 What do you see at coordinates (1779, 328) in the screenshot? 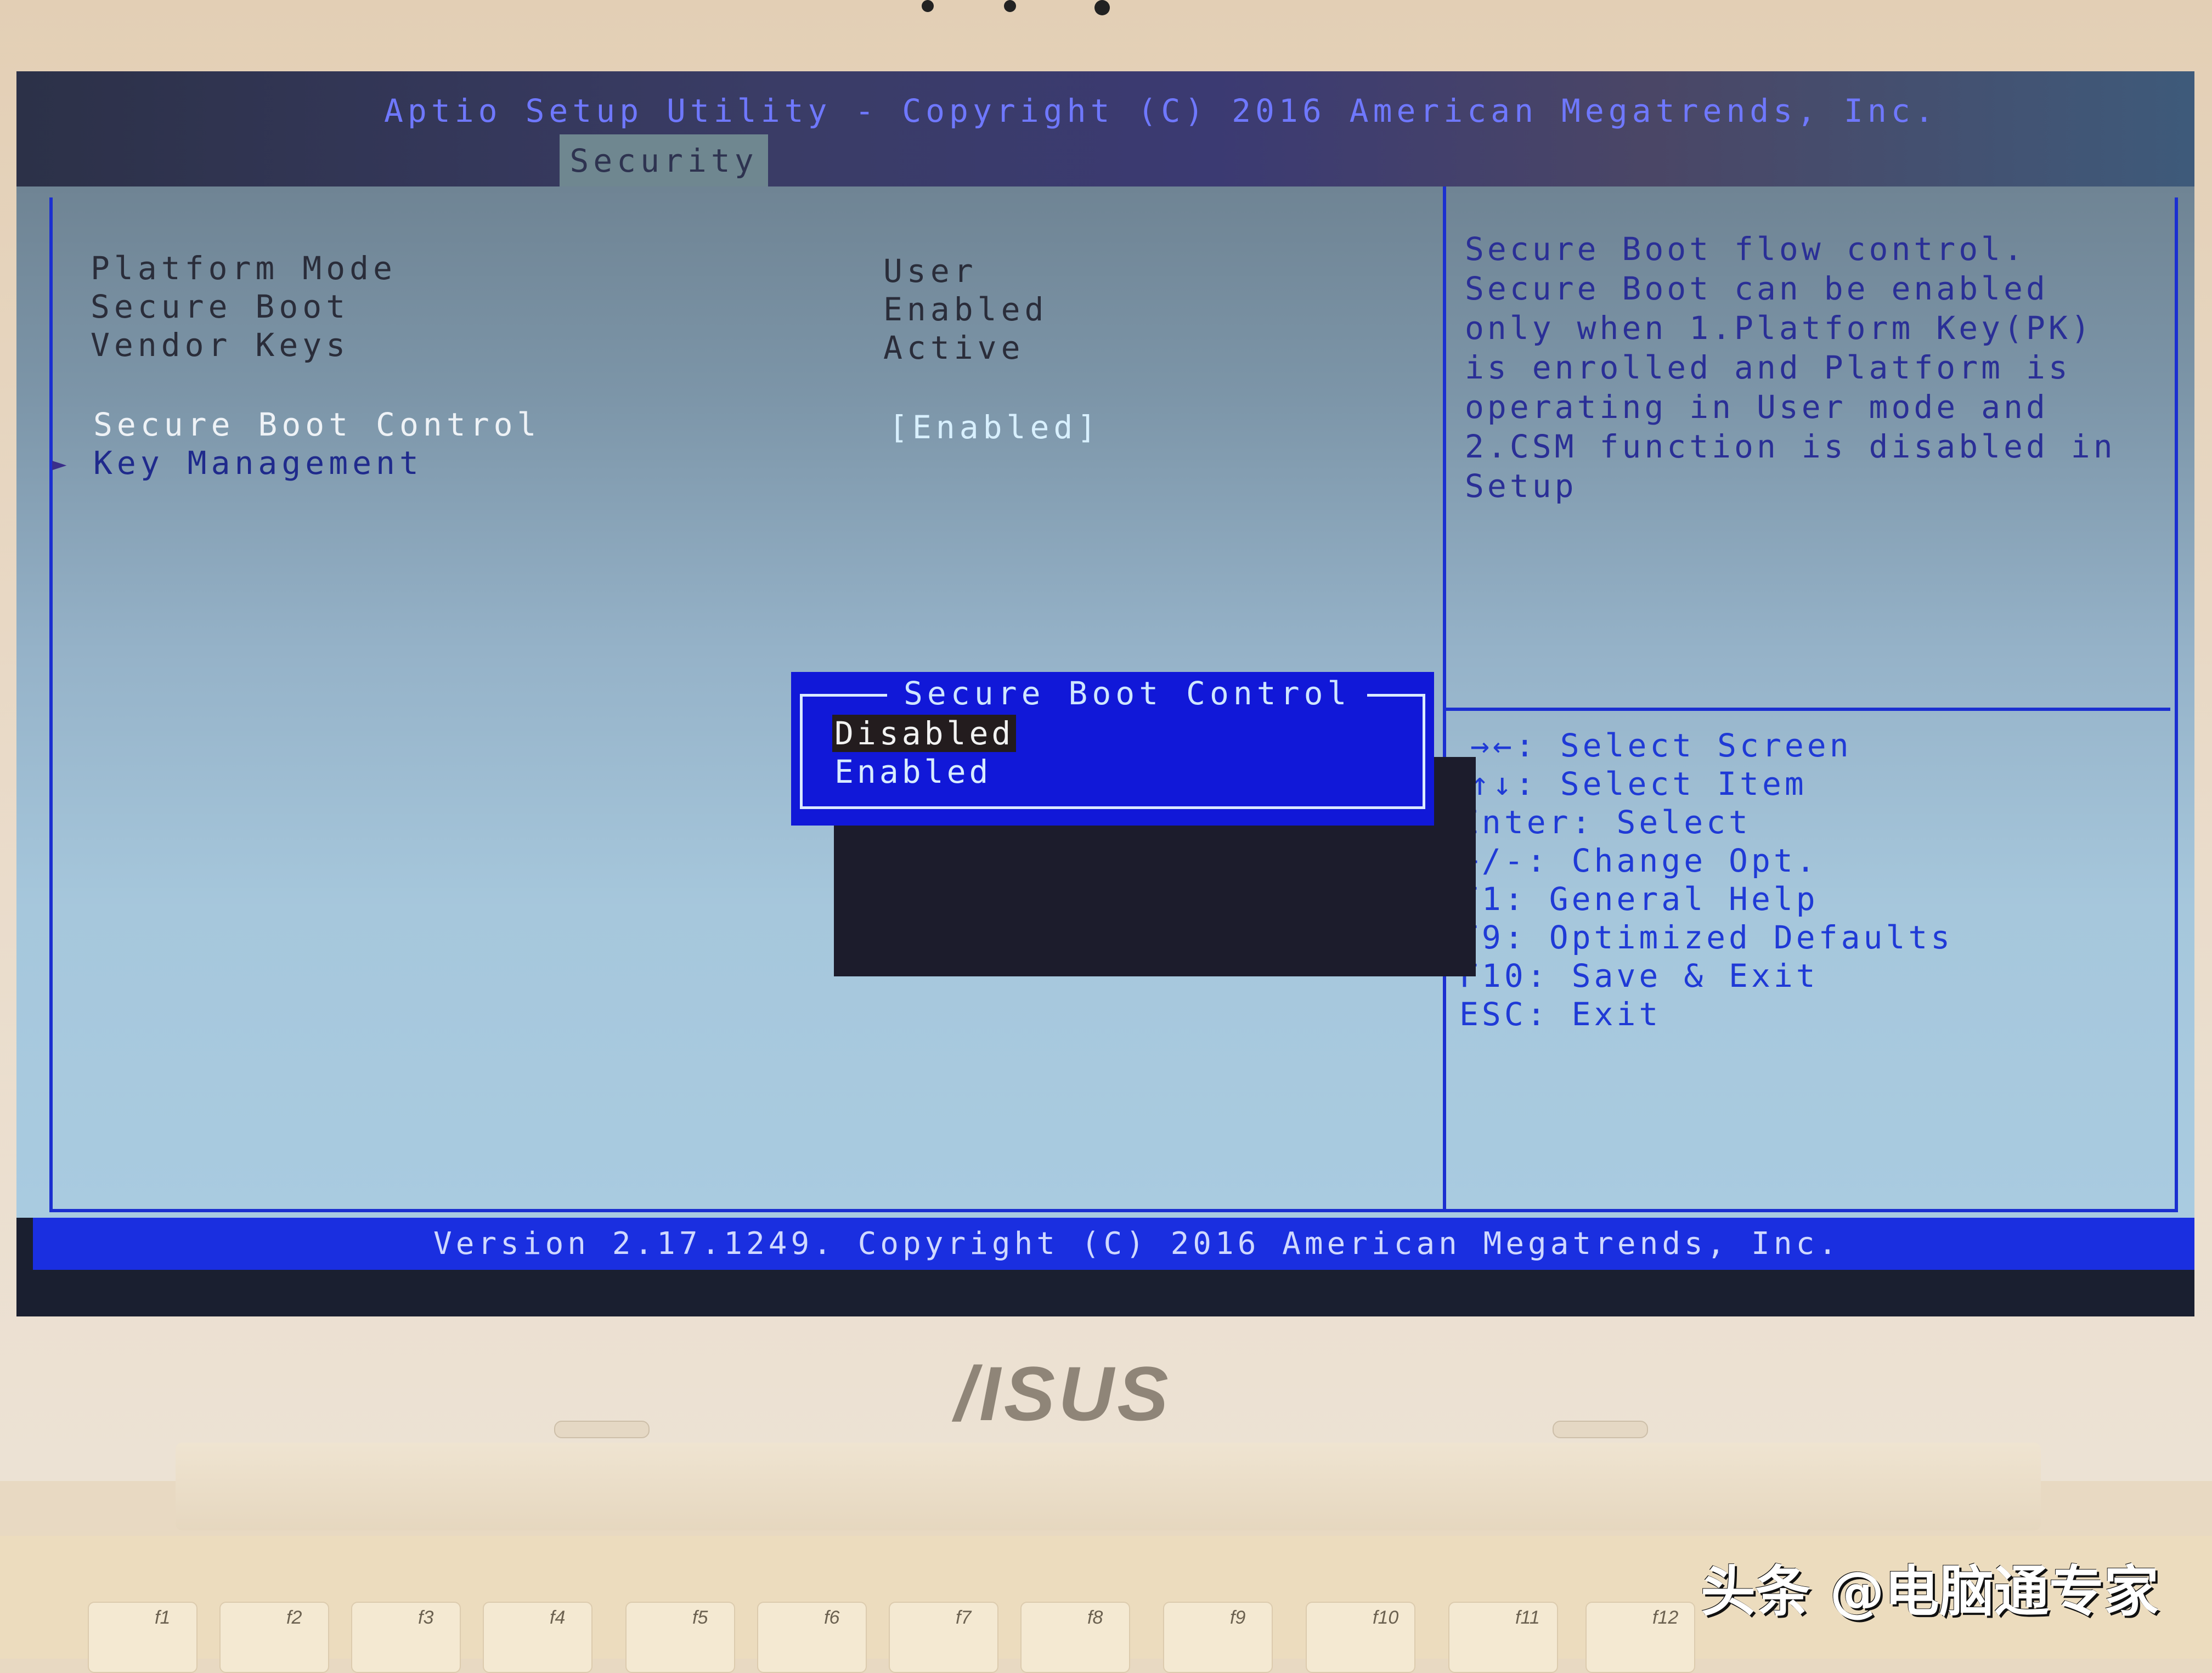
I see `help-text-line: only when 1.Platform Key(PK)` at bounding box center [1779, 328].